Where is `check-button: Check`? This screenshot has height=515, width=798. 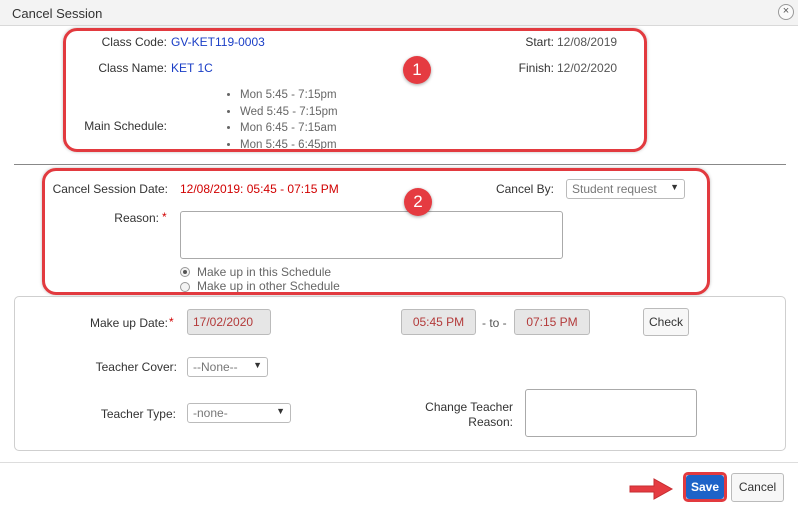 check-button: Check is located at coordinates (666, 322).